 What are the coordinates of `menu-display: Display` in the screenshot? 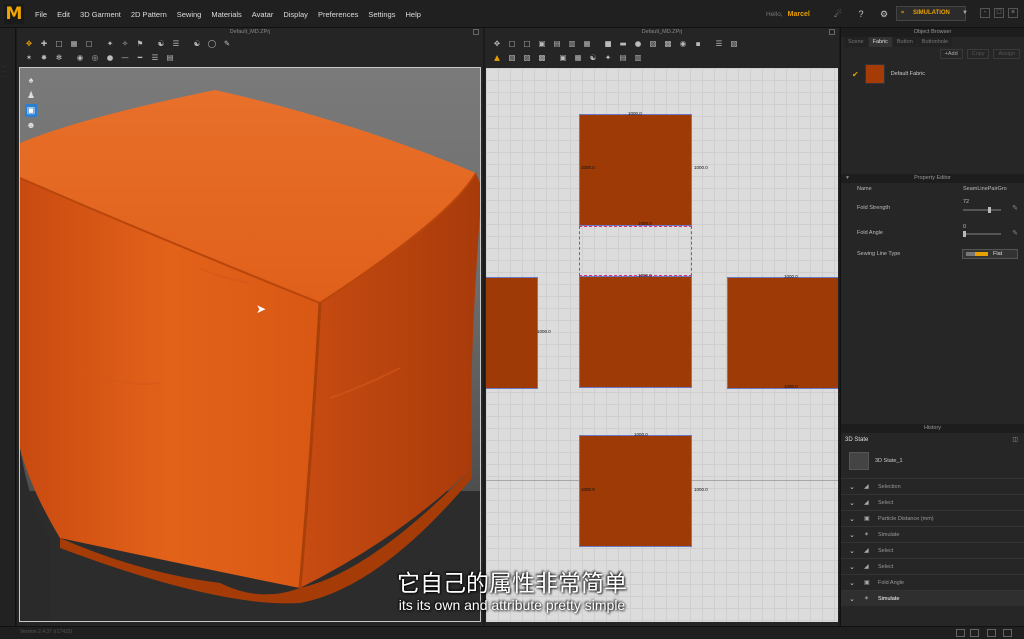 It's located at (295, 14).